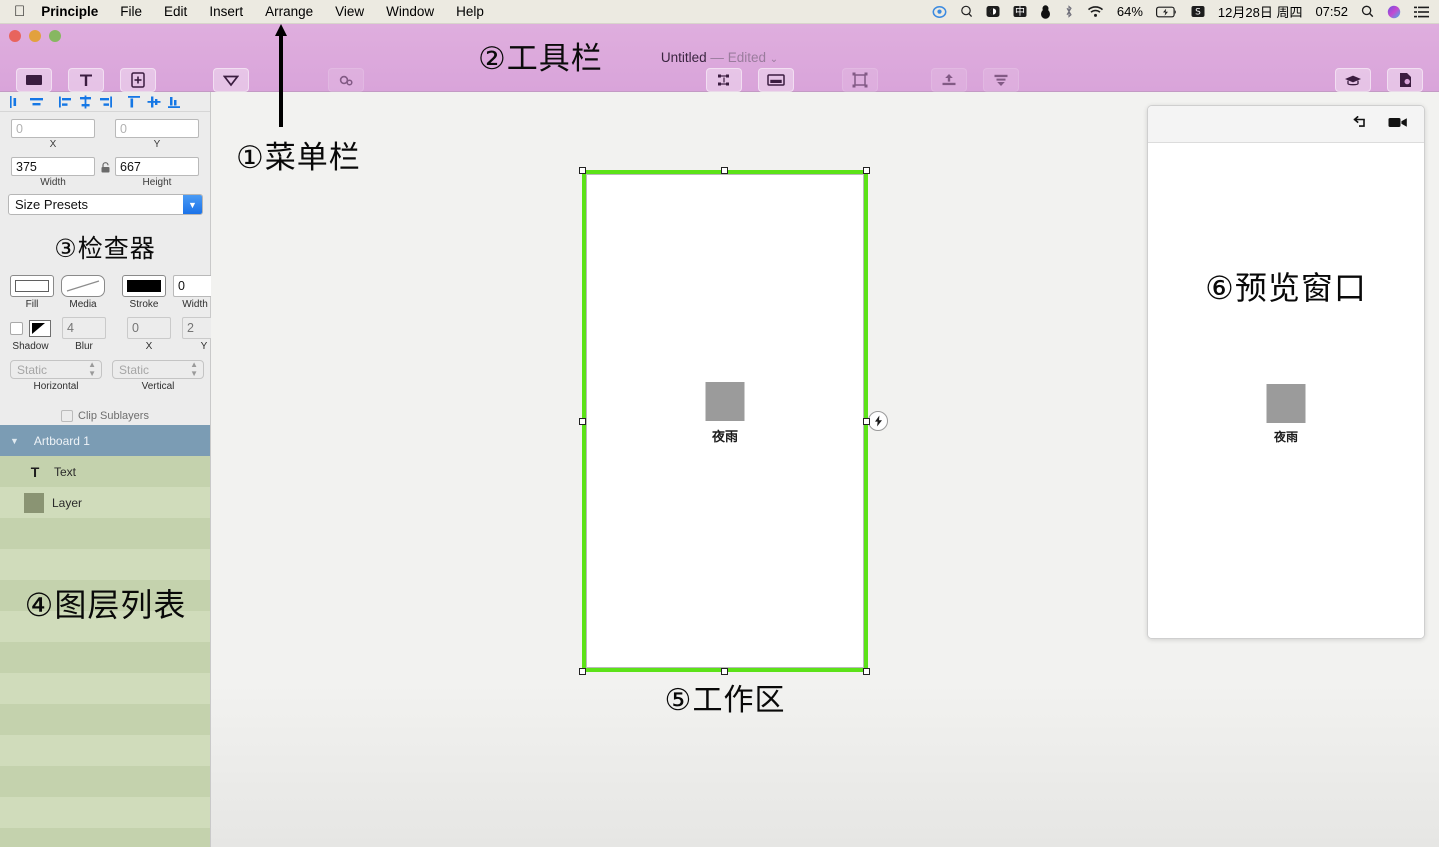  Describe the element at coordinates (1286, 437) in the screenshot. I see `preview-text-layer: 夜雨` at that location.